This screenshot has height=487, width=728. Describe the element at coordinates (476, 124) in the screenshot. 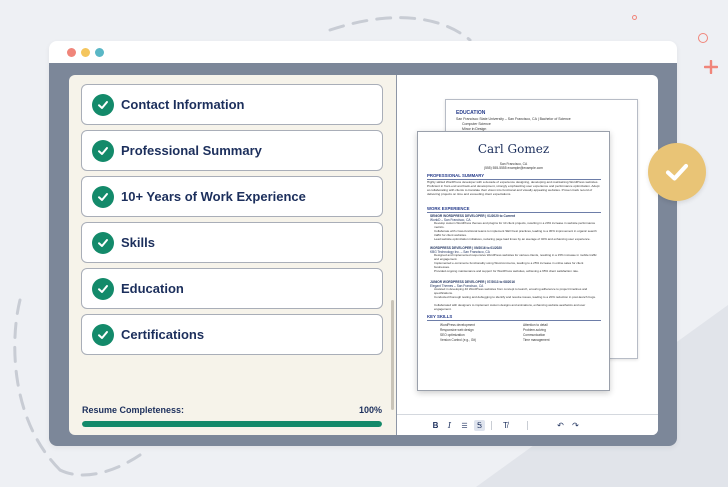

I see `education-major: Computer Science` at that location.